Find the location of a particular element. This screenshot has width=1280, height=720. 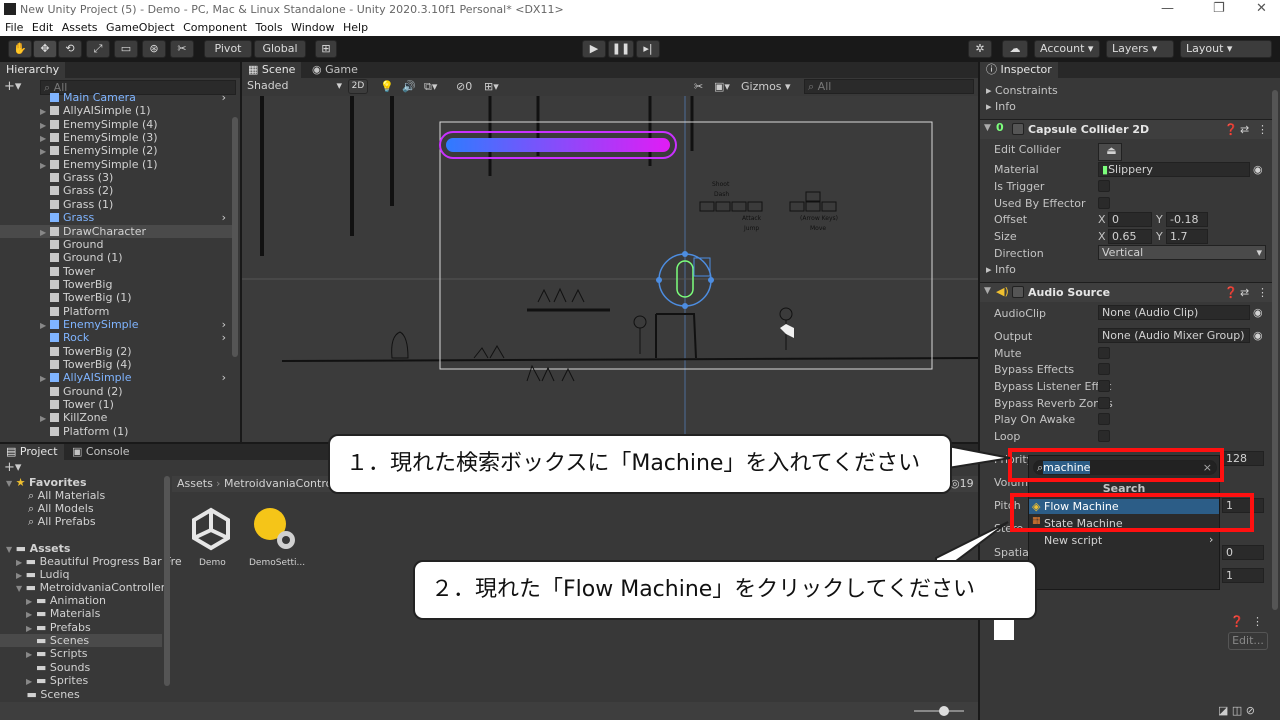

hierarchy-item: Grass › is located at coordinates (136, 217).